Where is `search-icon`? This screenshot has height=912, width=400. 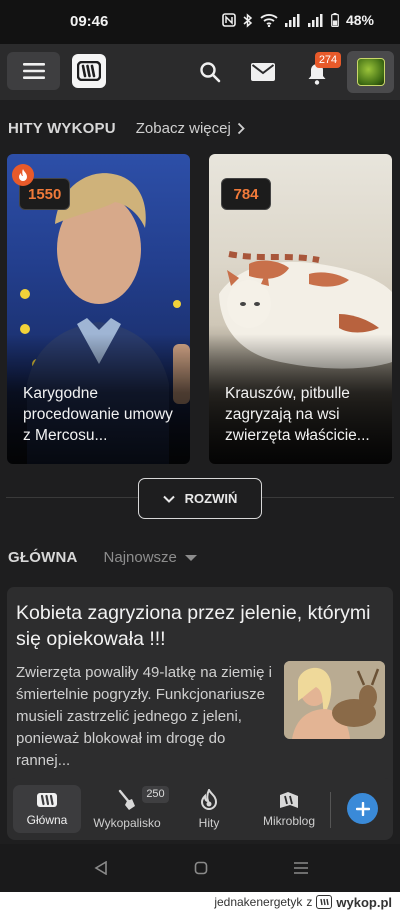
search-icon is located at coordinates (210, 72).